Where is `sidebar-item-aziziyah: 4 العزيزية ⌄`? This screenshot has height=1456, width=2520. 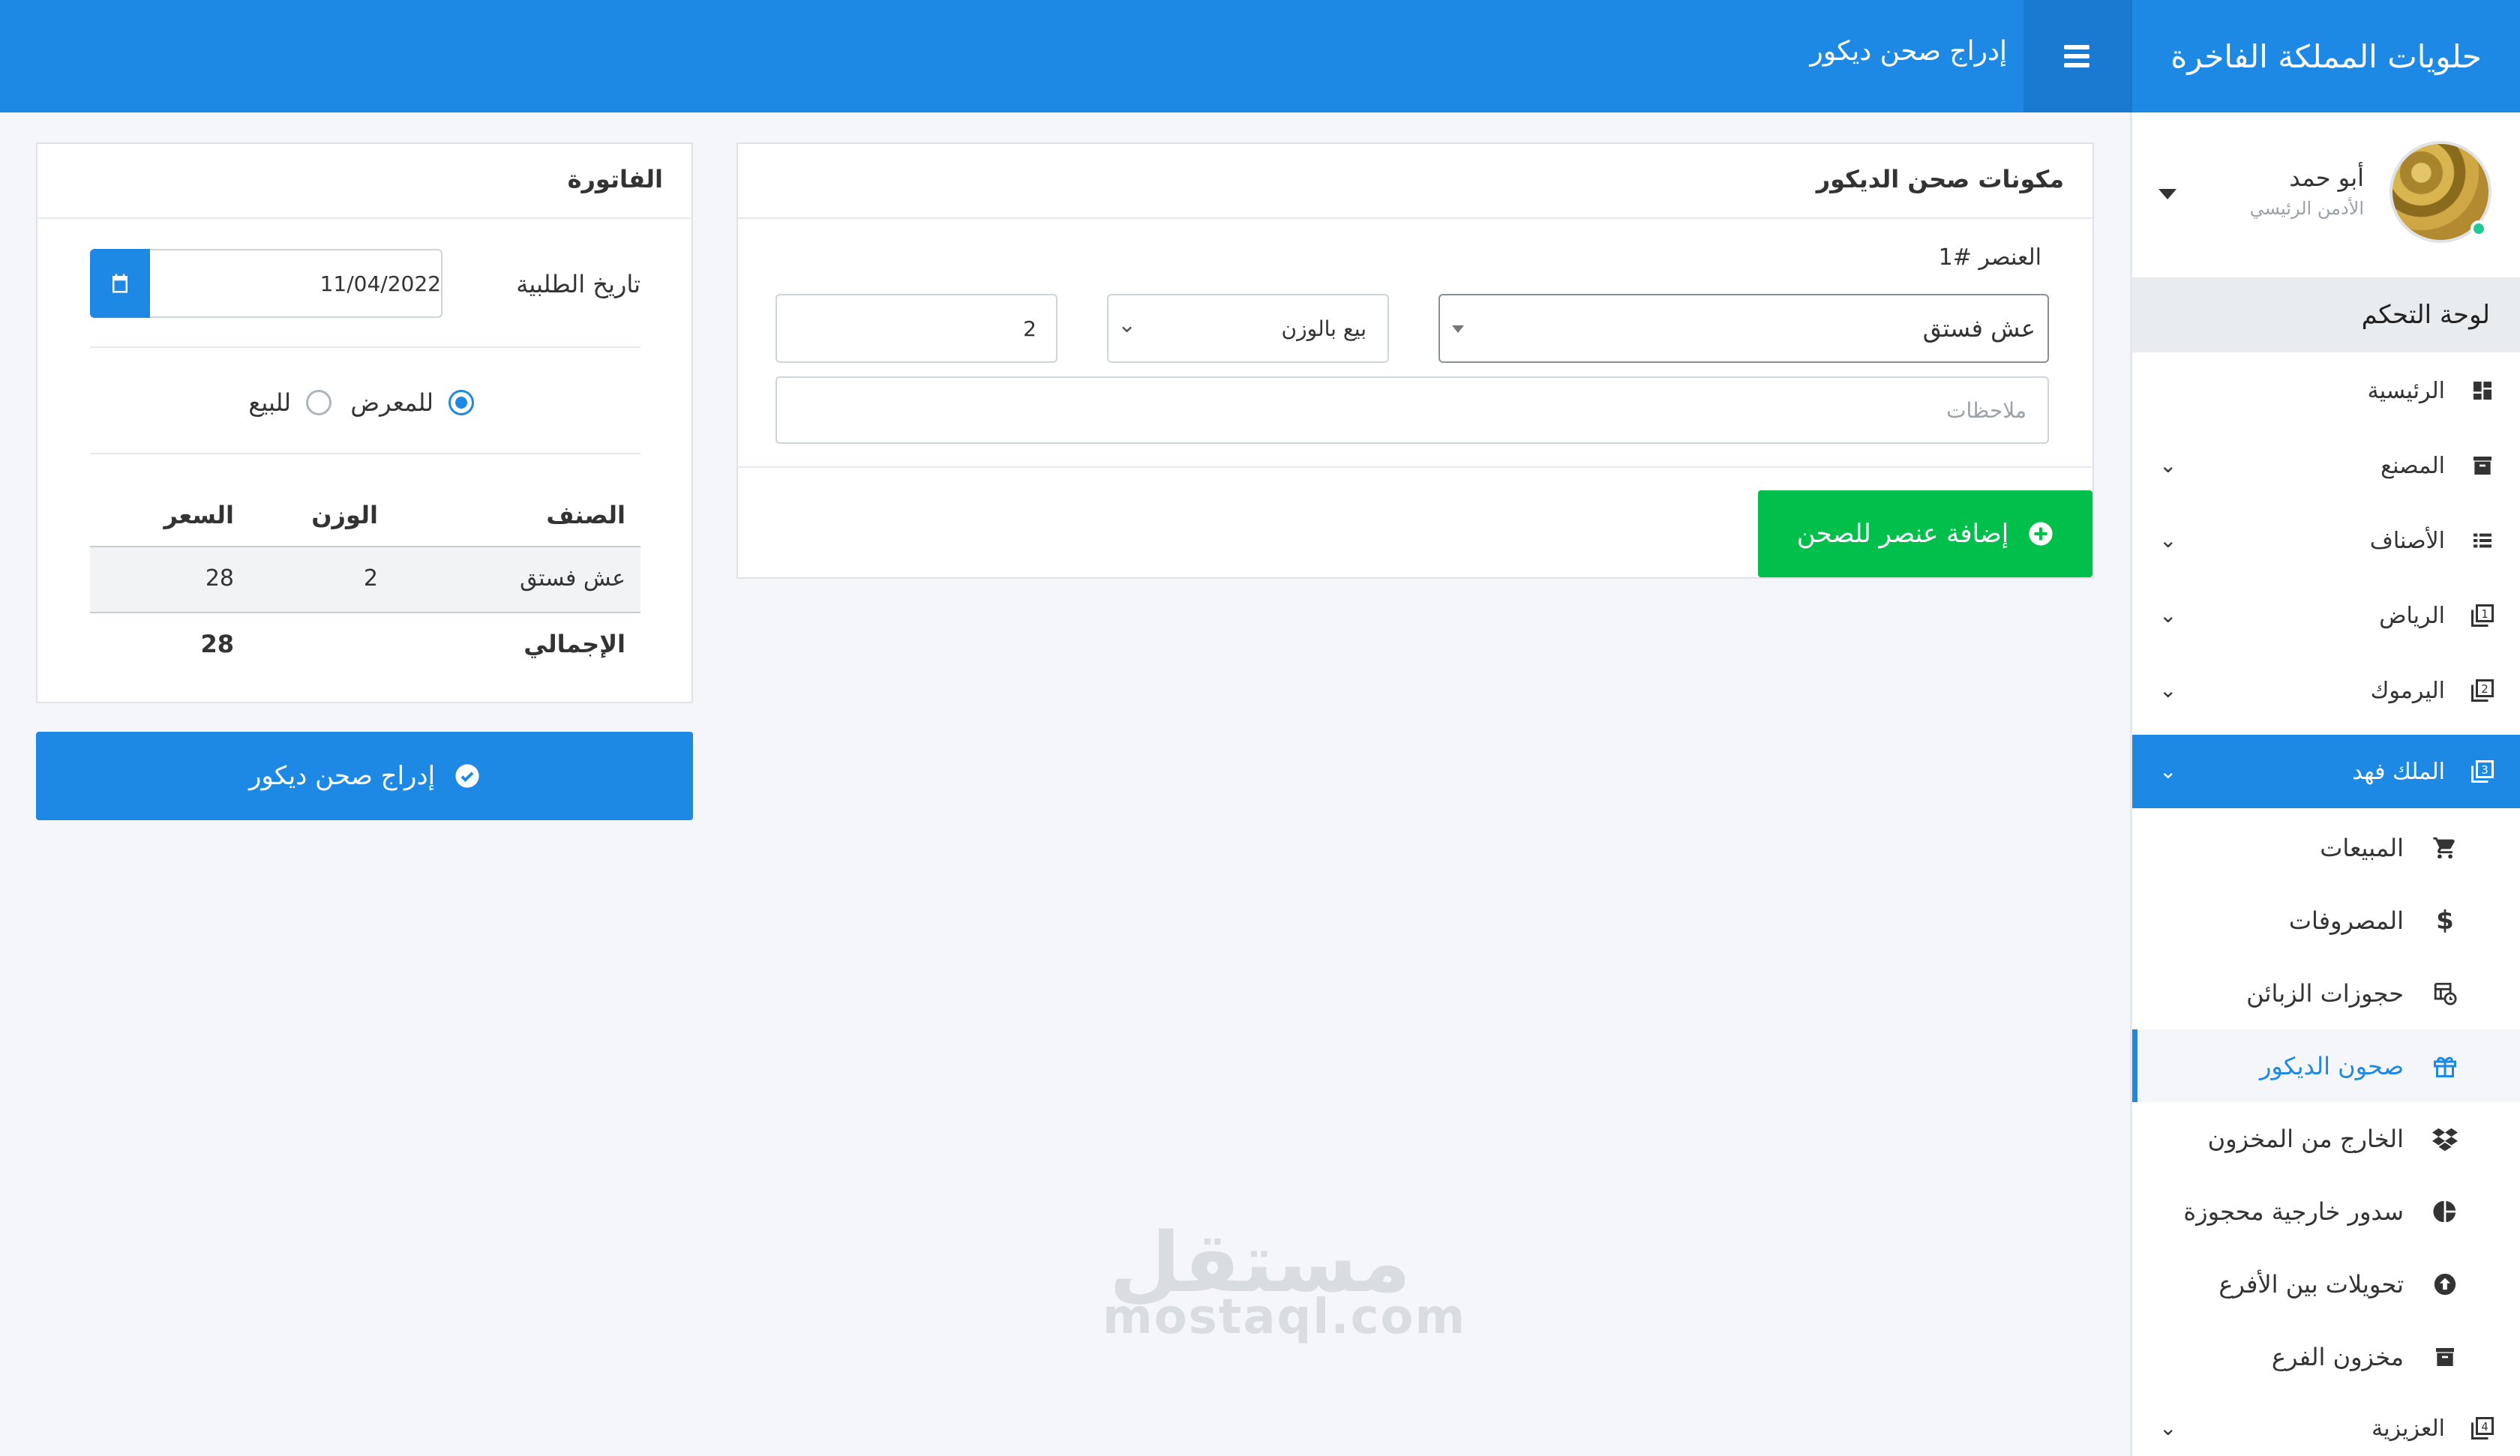
sidebar-item-aziziyah: 4 العزيزية ⌄ is located at coordinates (2326, 1424).